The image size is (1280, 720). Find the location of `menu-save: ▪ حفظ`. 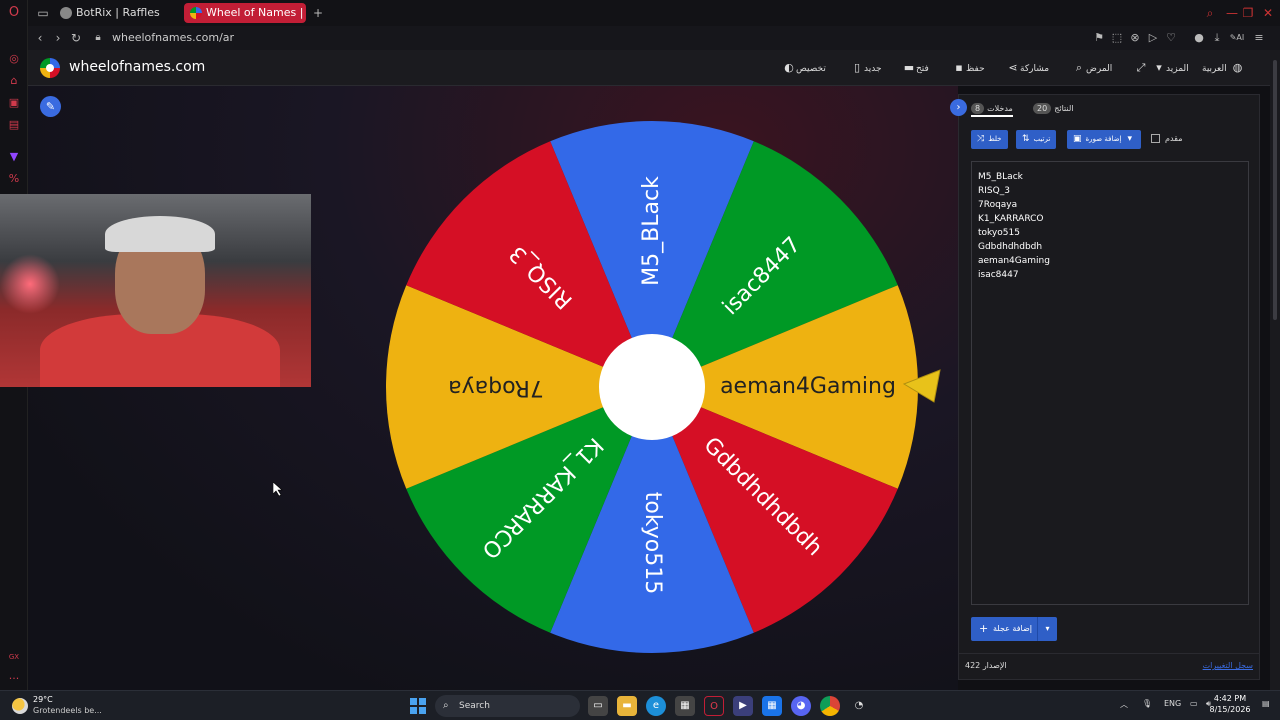

menu-save: ▪ حفظ is located at coordinates (966, 68).